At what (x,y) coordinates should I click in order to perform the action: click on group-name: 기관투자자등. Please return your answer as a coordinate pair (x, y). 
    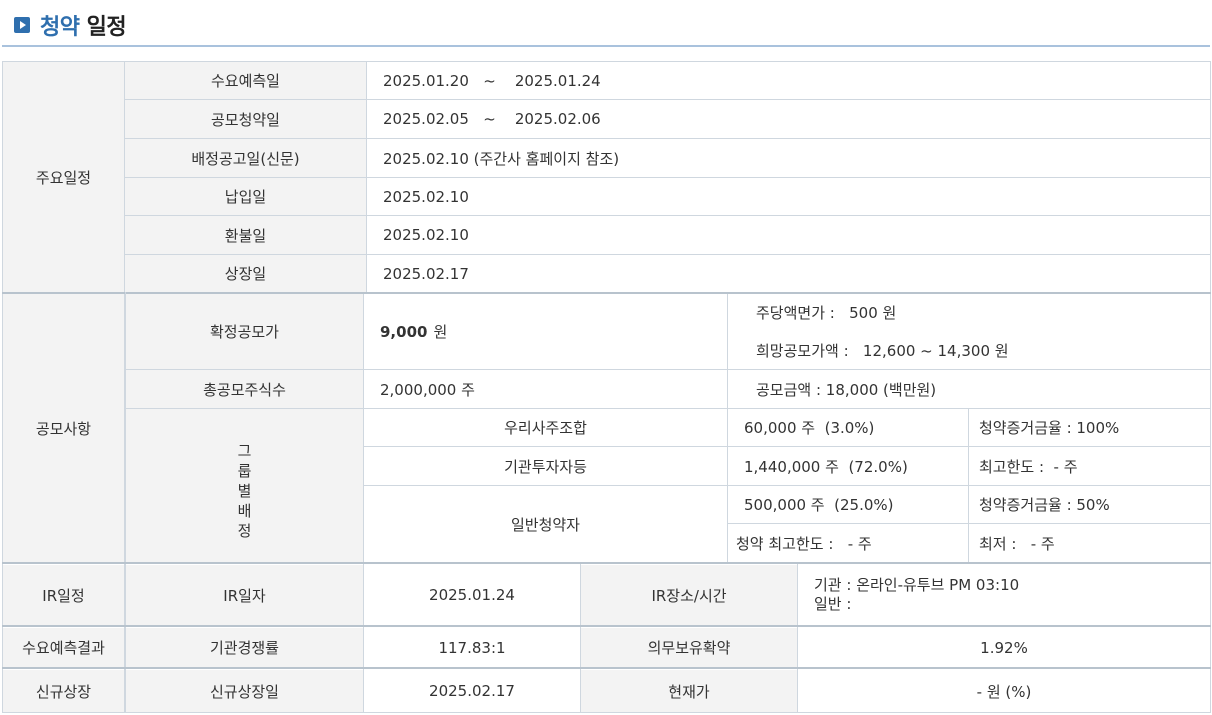
    Looking at the image, I should click on (545, 466).